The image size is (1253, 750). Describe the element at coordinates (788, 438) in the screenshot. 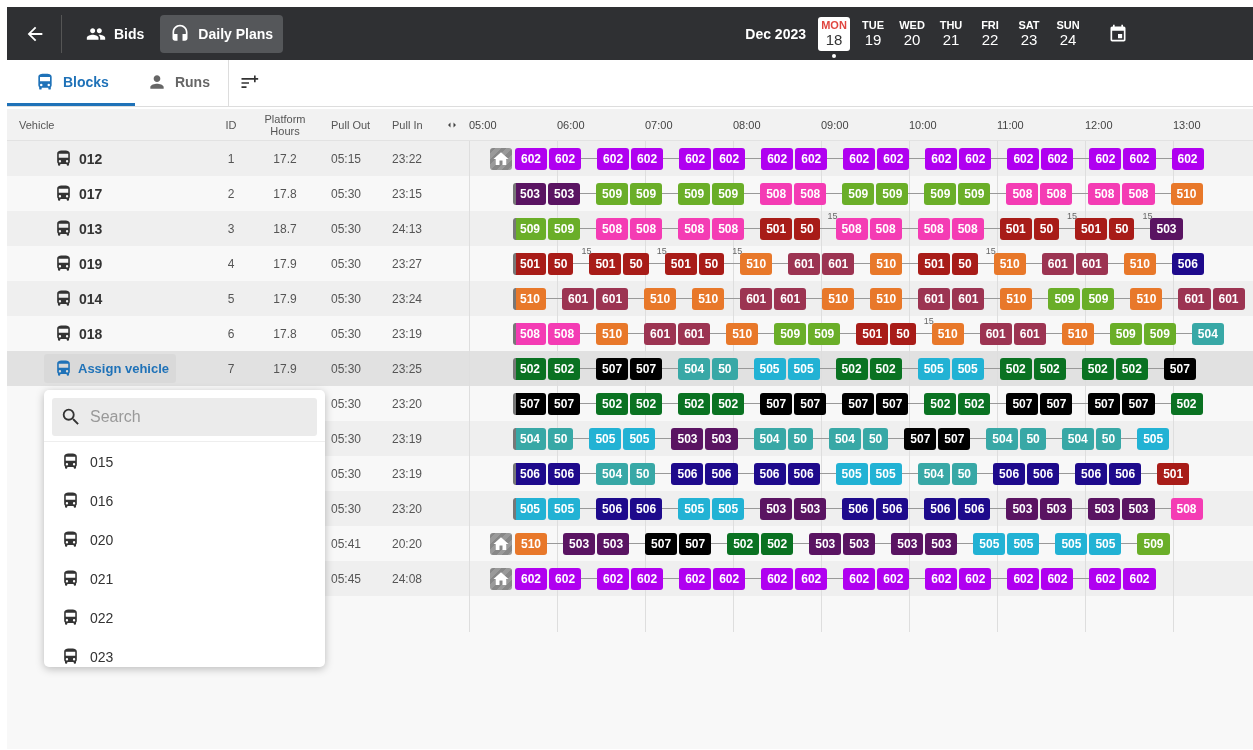

I see `table-row: 05:30 23:19 504 50 505 505 503 503 504 50 504 50 507 507 504 50 504 50 505` at that location.